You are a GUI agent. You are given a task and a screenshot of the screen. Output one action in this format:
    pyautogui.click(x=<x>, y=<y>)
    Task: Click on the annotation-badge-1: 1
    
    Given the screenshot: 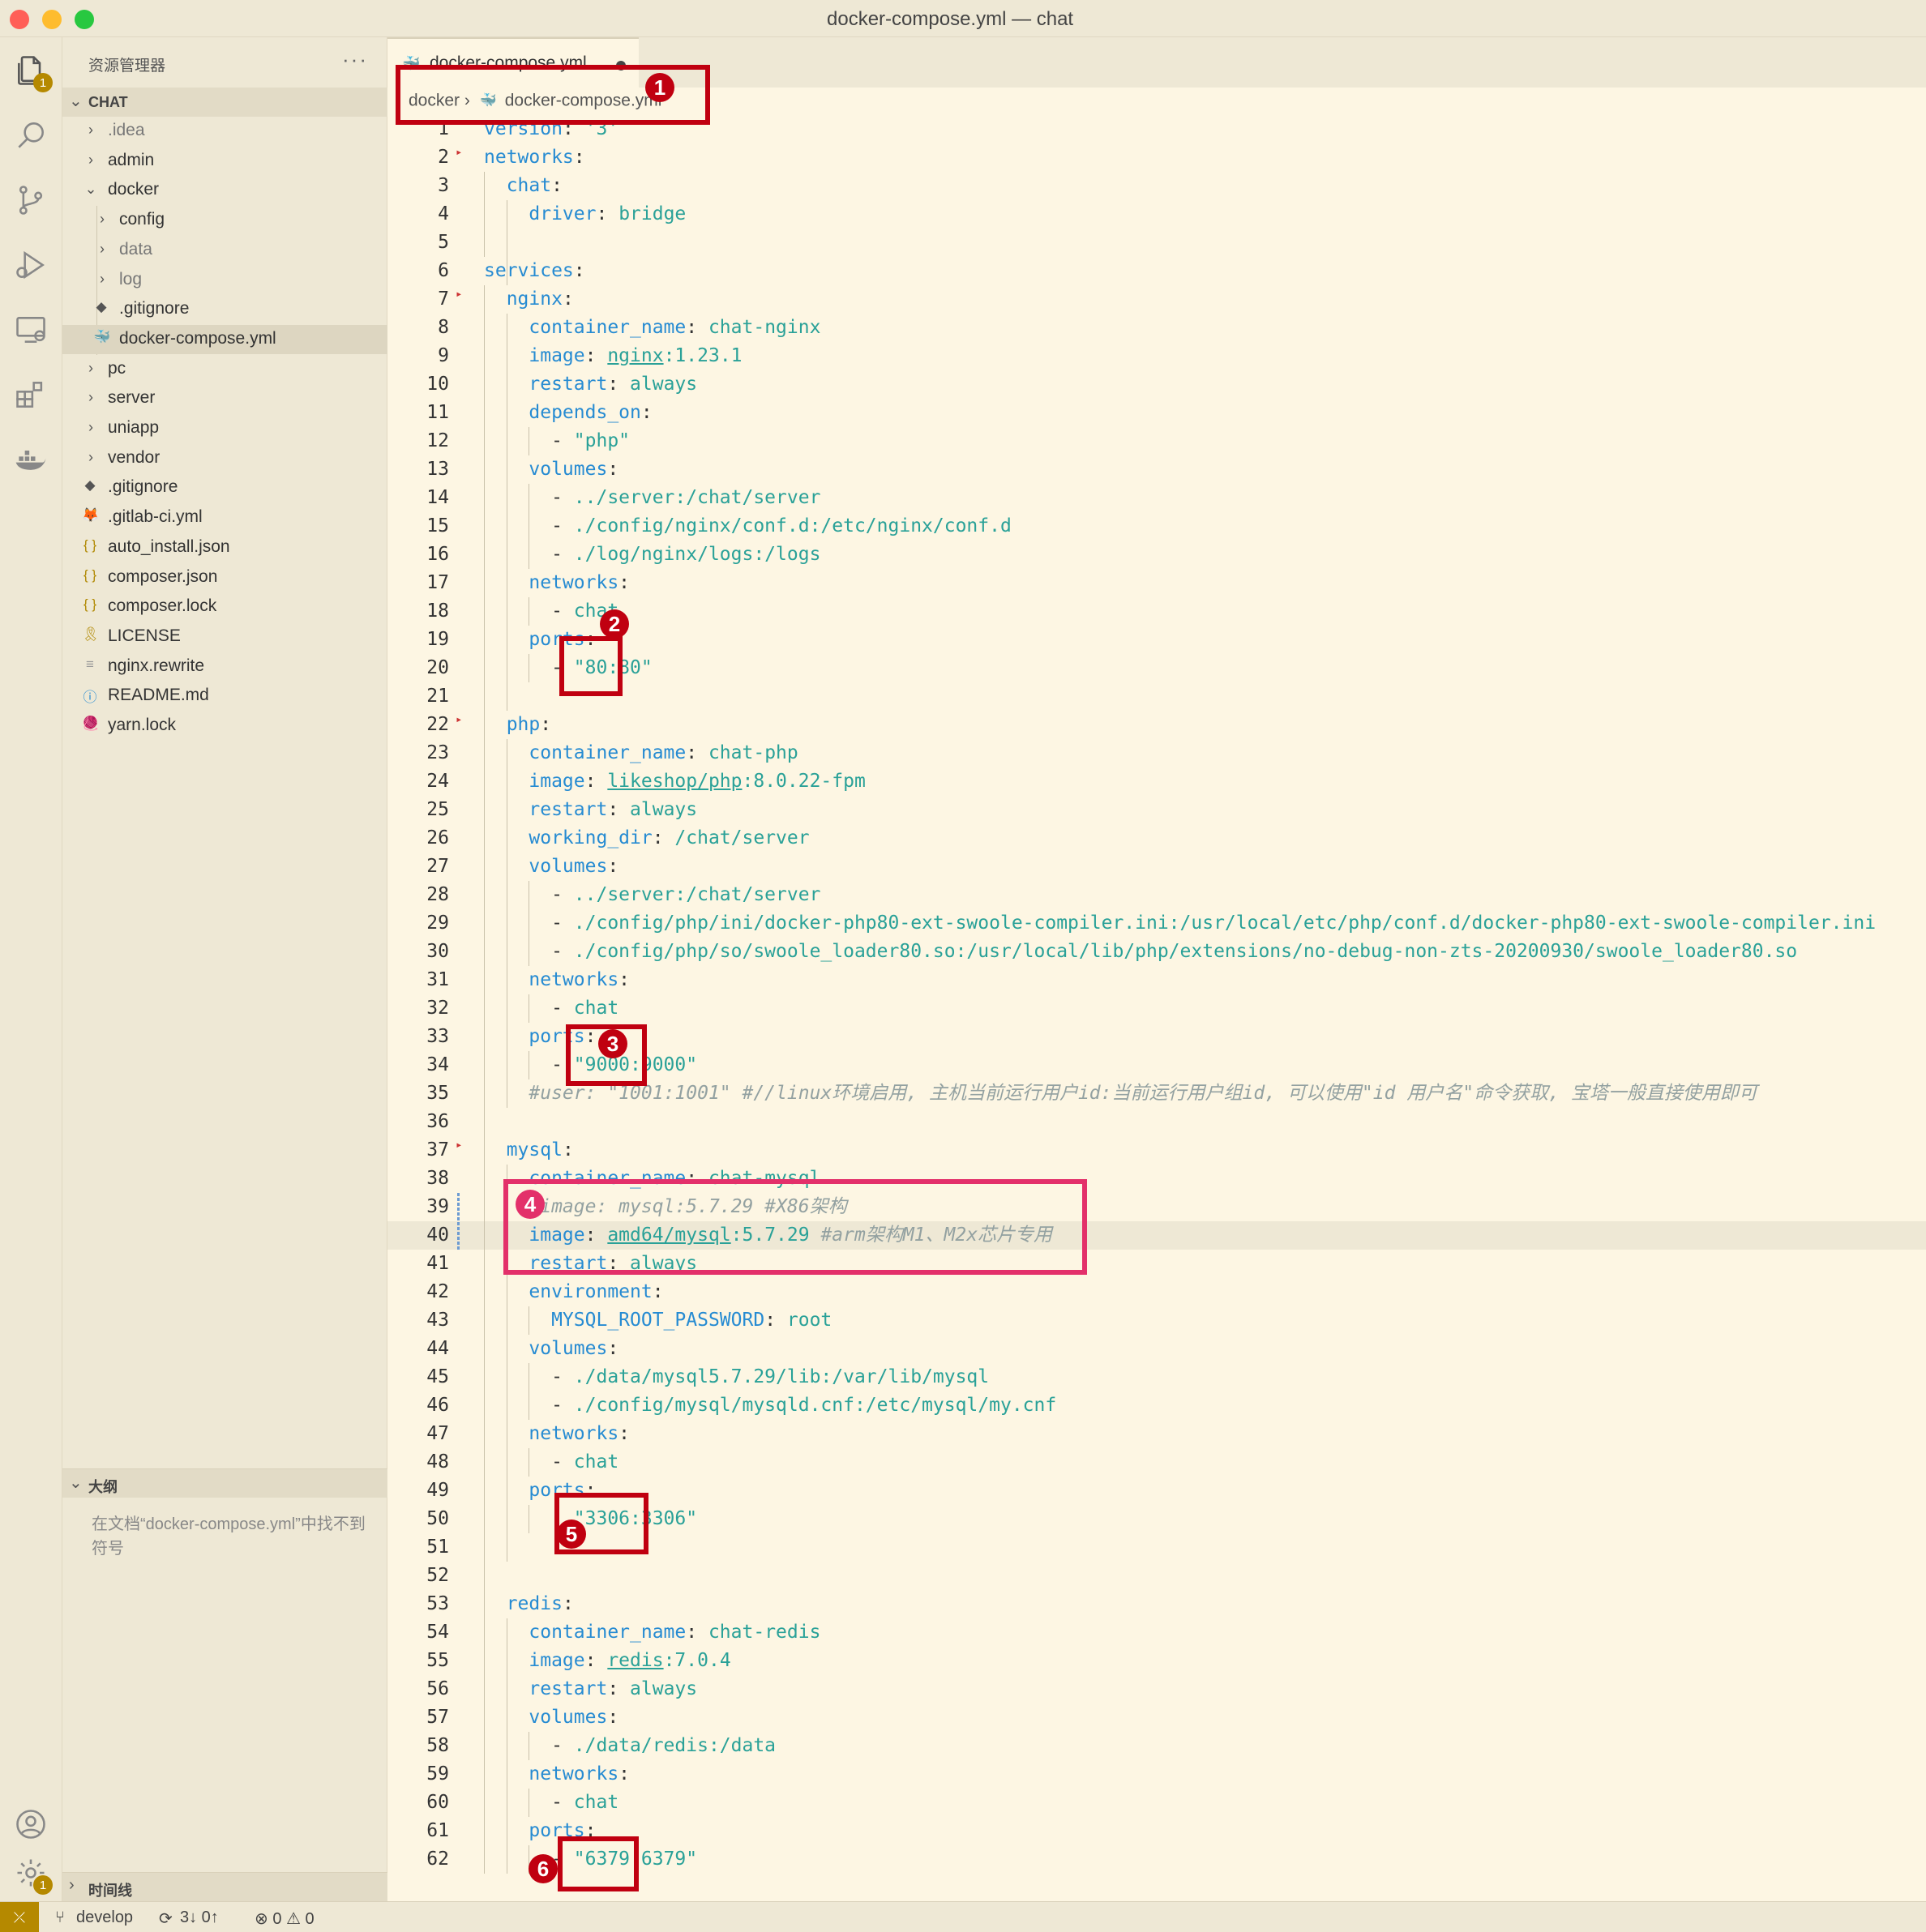 What is the action you would take?
    pyautogui.click(x=659, y=87)
    